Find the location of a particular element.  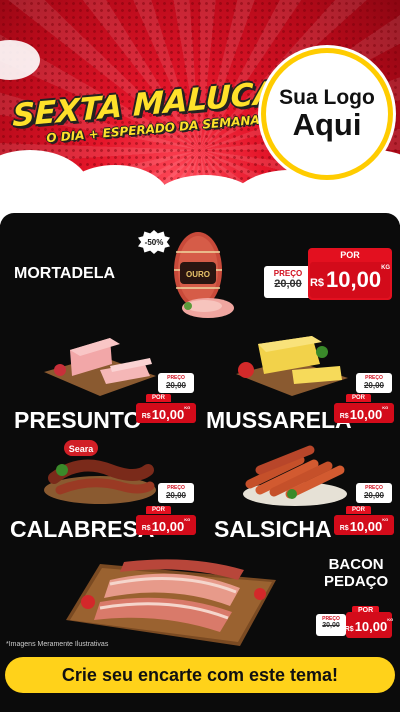

bacon-image is located at coordinates (171, 602).